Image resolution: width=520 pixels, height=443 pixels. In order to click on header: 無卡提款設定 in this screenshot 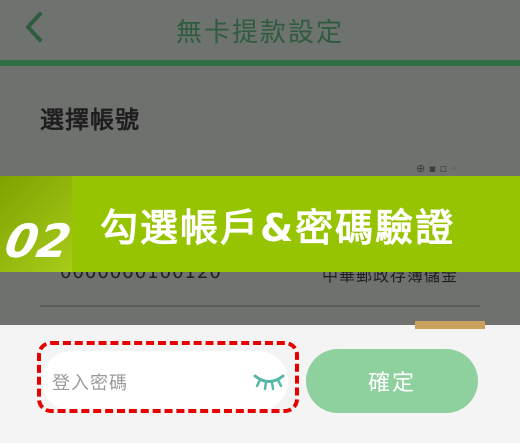, I will do `click(260, 30)`.